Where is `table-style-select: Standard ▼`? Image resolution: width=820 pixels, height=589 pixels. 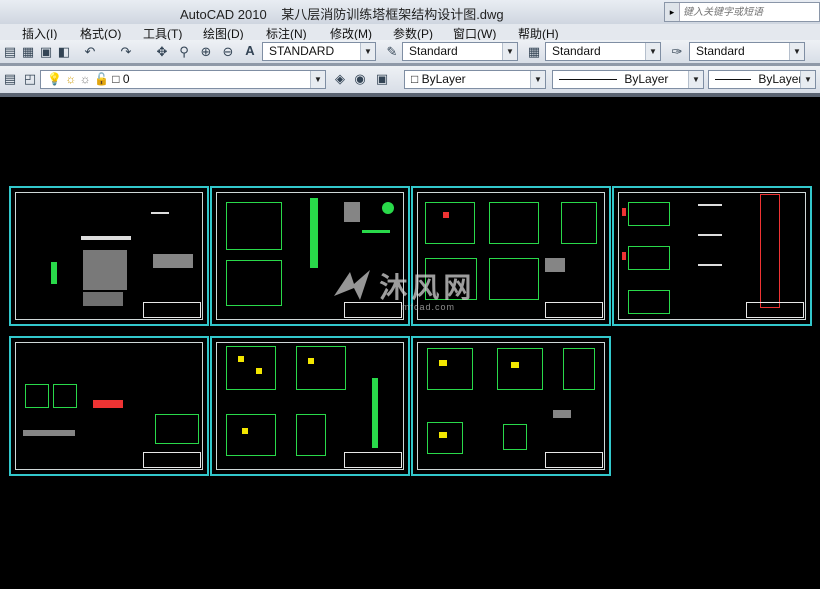 table-style-select: Standard ▼ is located at coordinates (603, 51).